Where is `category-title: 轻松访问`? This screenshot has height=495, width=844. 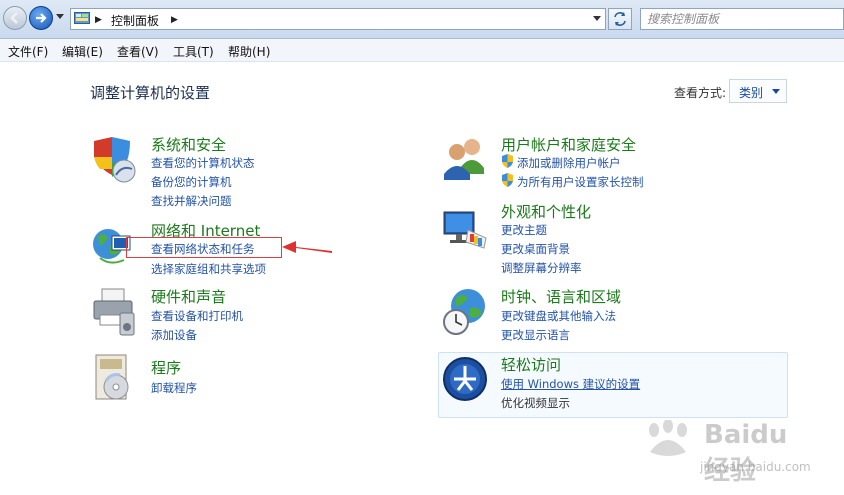
category-title: 轻松访问 is located at coordinates (531, 364).